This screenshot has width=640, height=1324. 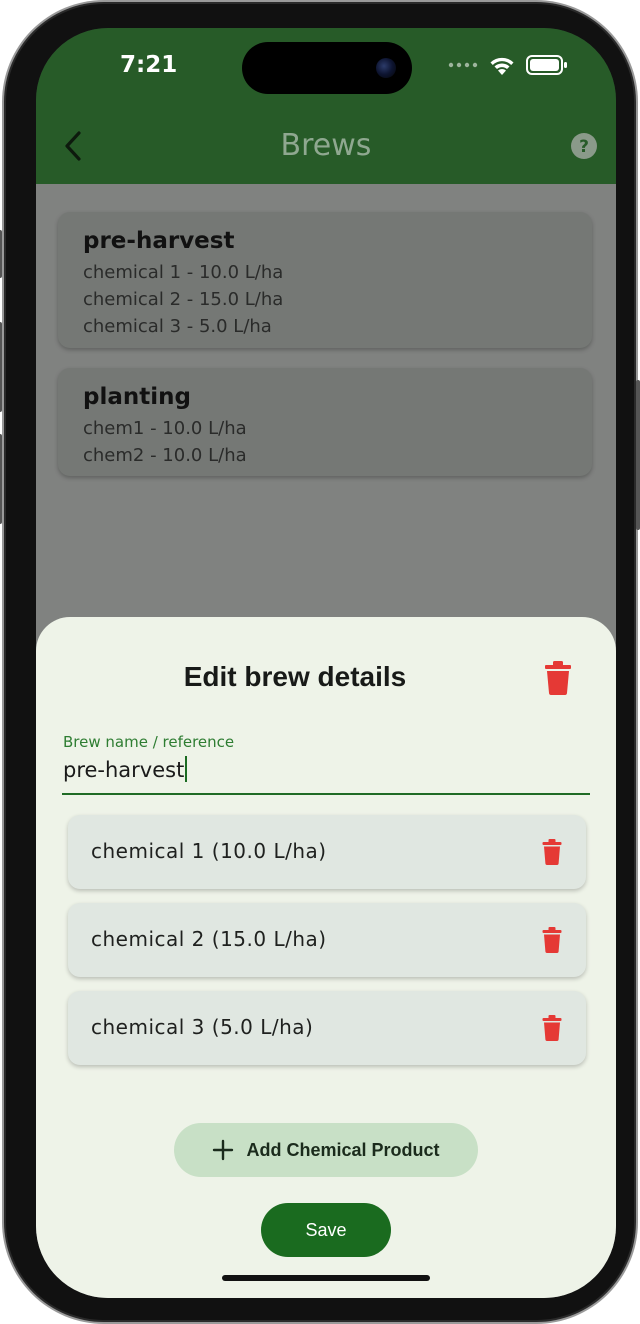 What do you see at coordinates (165, 455) in the screenshot?
I see `brew-item: chem2 - 10.0 L/ha` at bounding box center [165, 455].